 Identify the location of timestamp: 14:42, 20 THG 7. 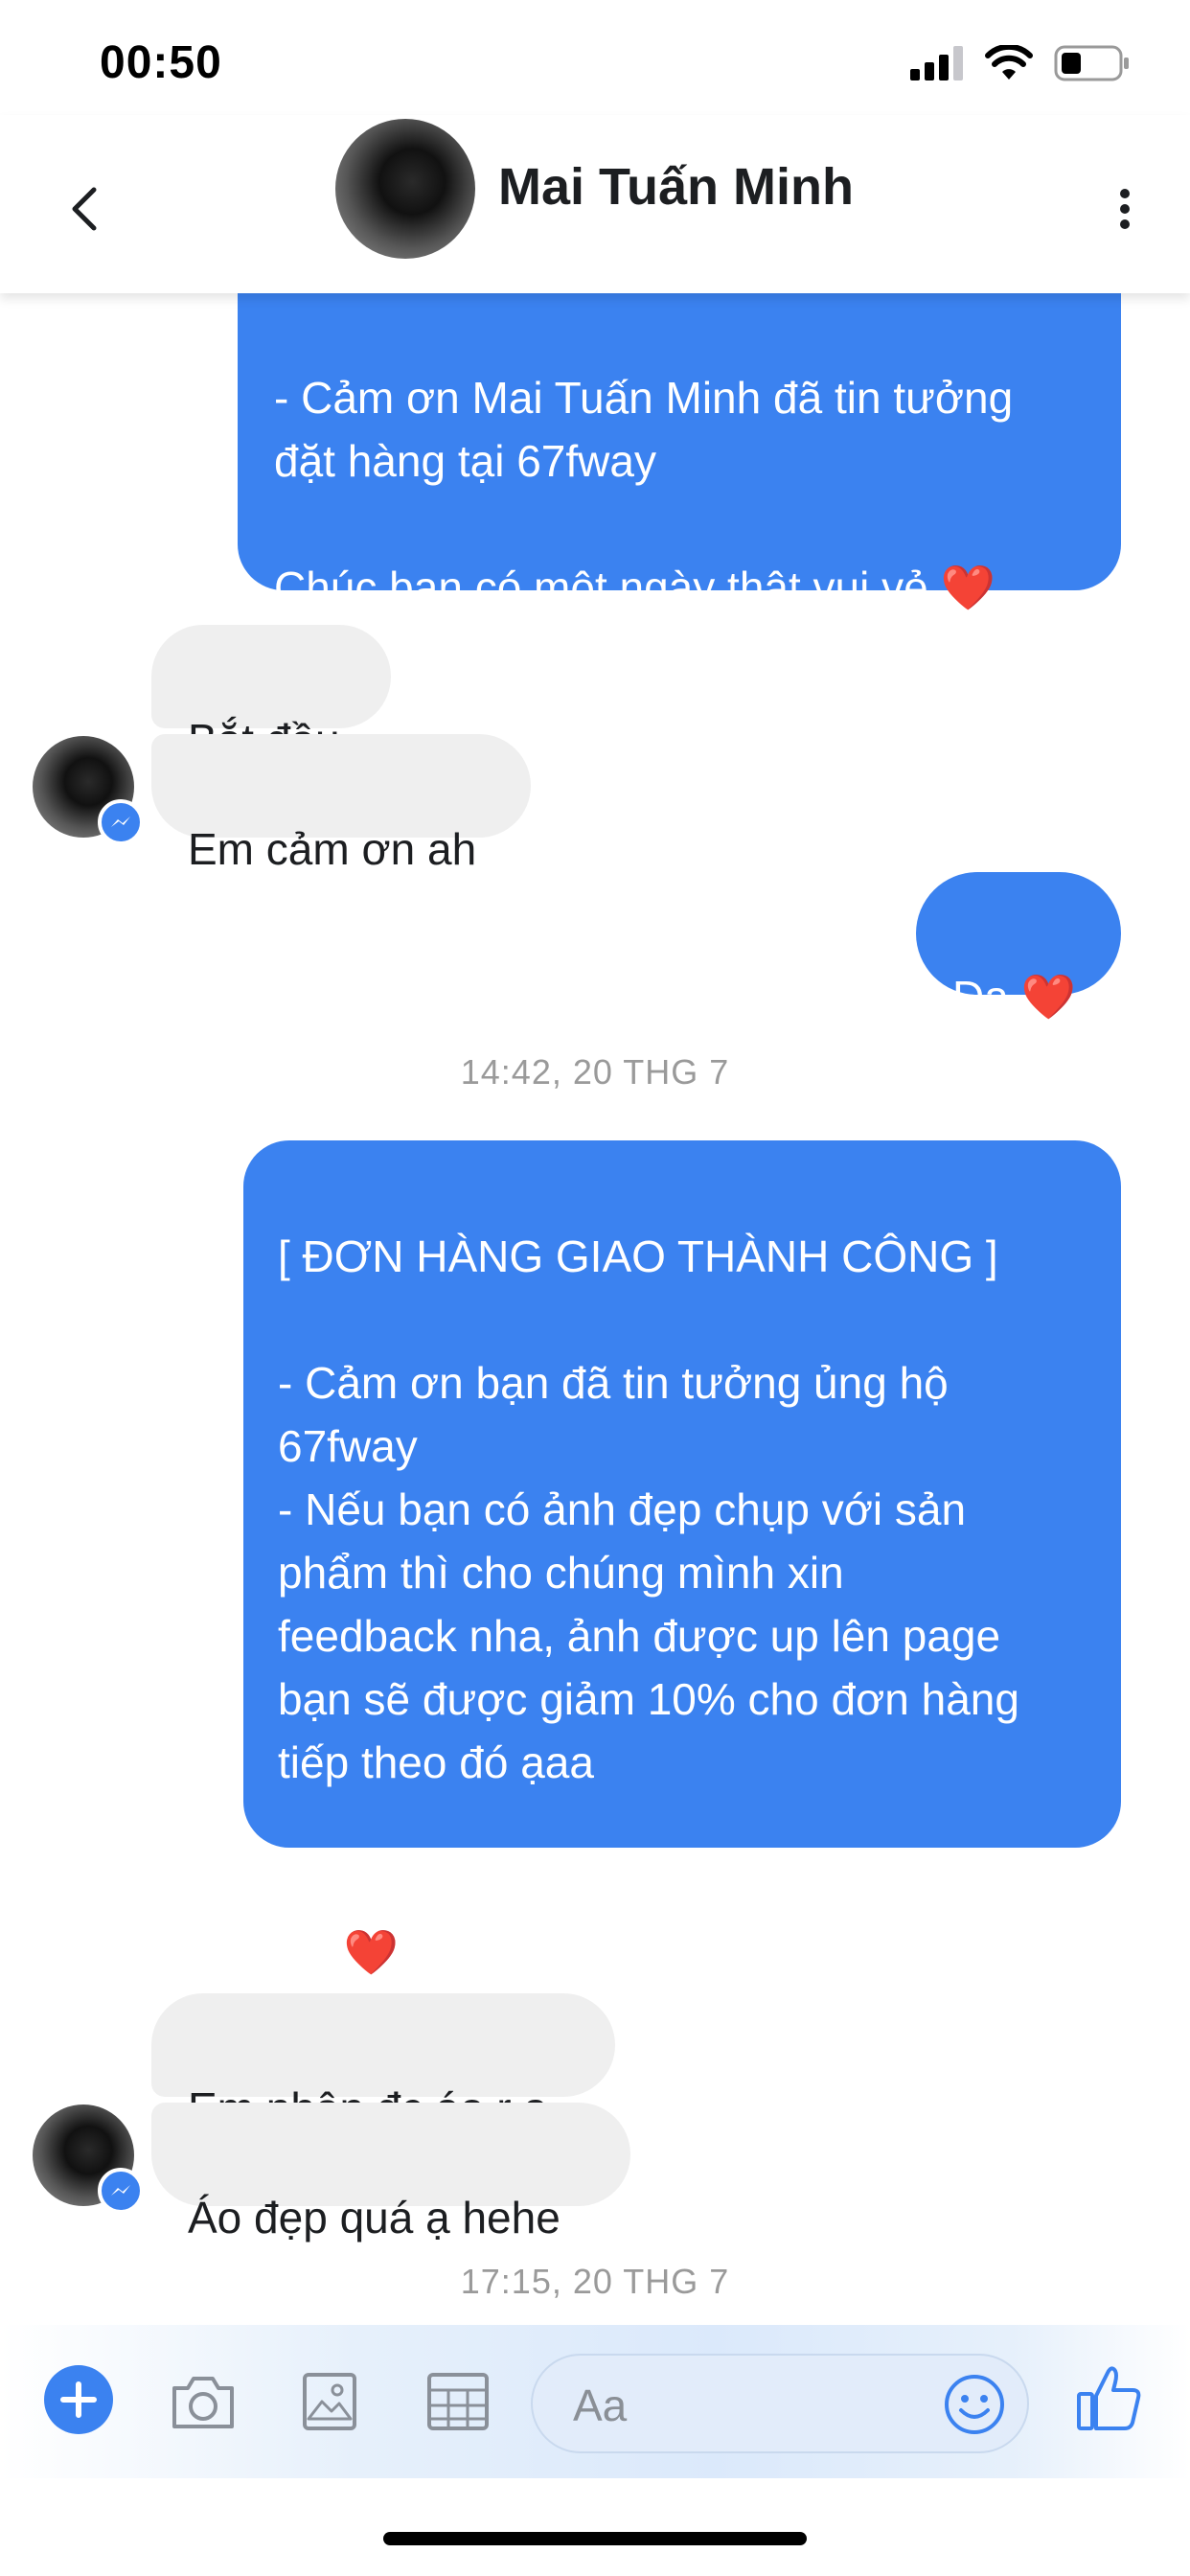
(595, 1072).